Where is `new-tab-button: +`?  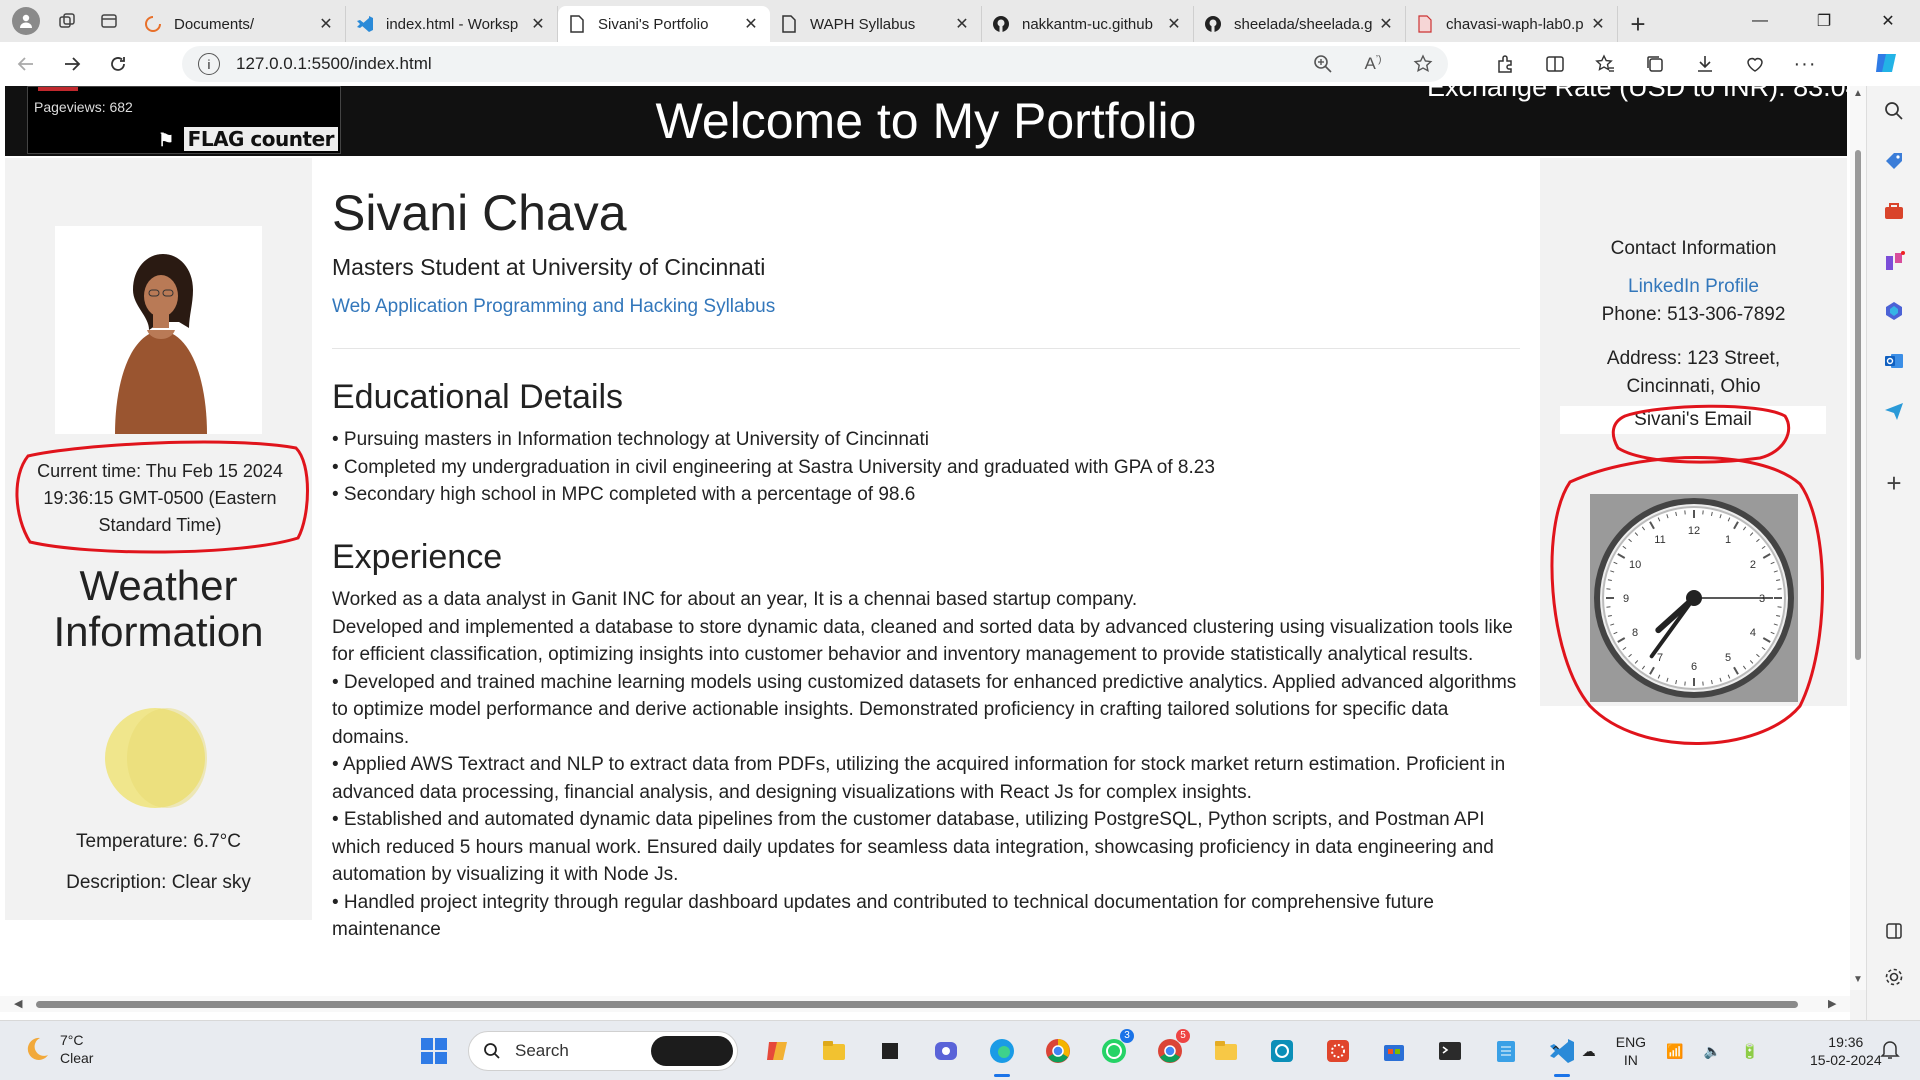
new-tab-button: + is located at coordinates (1638, 24).